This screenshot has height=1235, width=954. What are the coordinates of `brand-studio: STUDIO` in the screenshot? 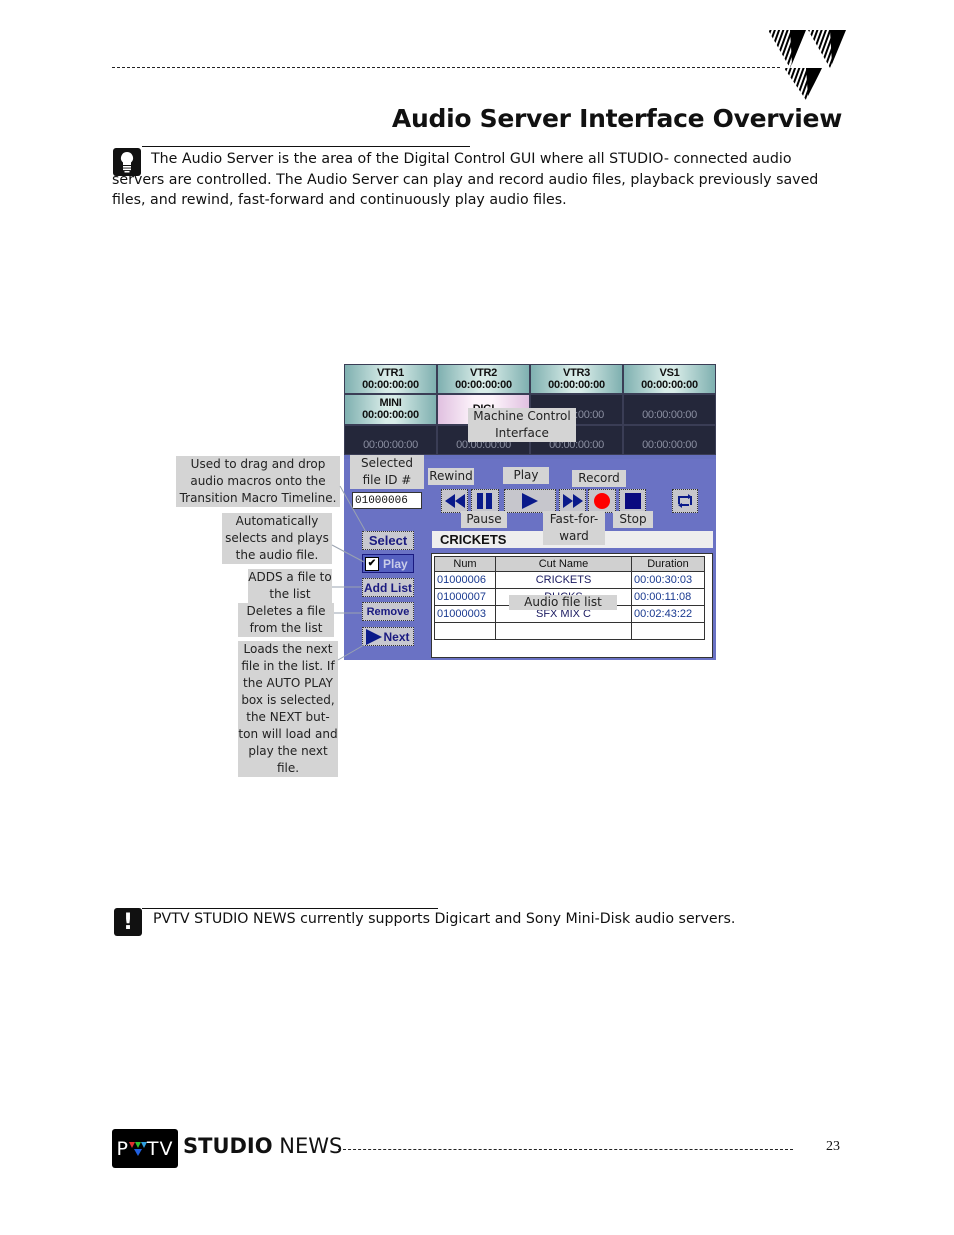 It's located at (228, 1146).